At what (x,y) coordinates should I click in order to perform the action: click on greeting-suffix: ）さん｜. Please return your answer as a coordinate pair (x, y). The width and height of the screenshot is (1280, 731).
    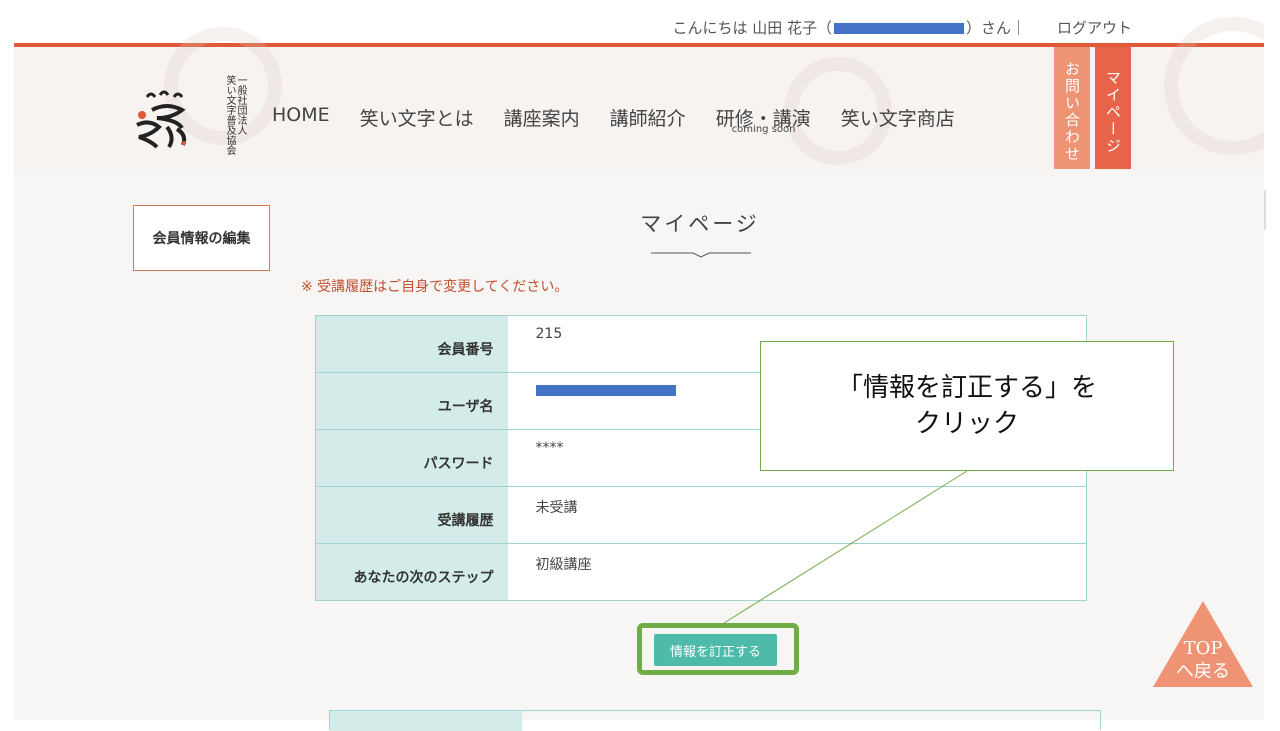
    Looking at the image, I should click on (995, 28).